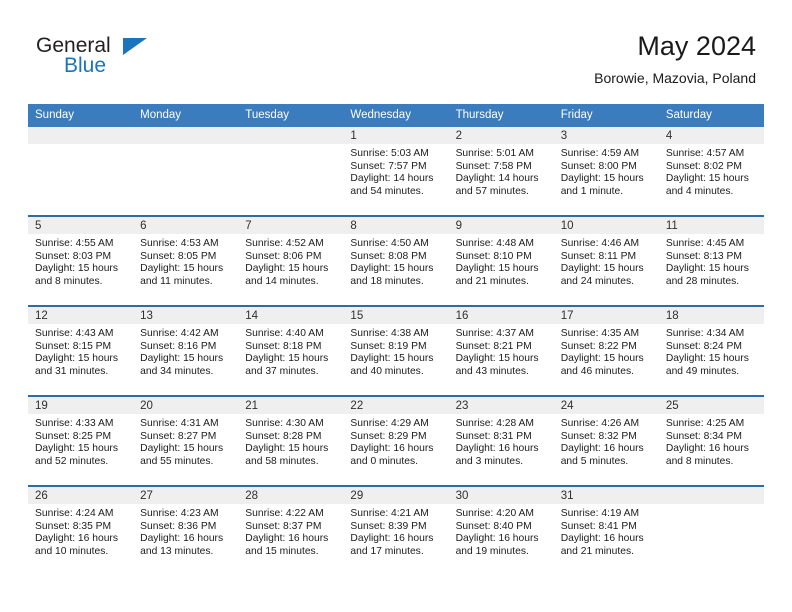 This screenshot has height=612, width=792. I want to click on sunrise-text: Sunrise: 4:42 AM, so click(179, 333).